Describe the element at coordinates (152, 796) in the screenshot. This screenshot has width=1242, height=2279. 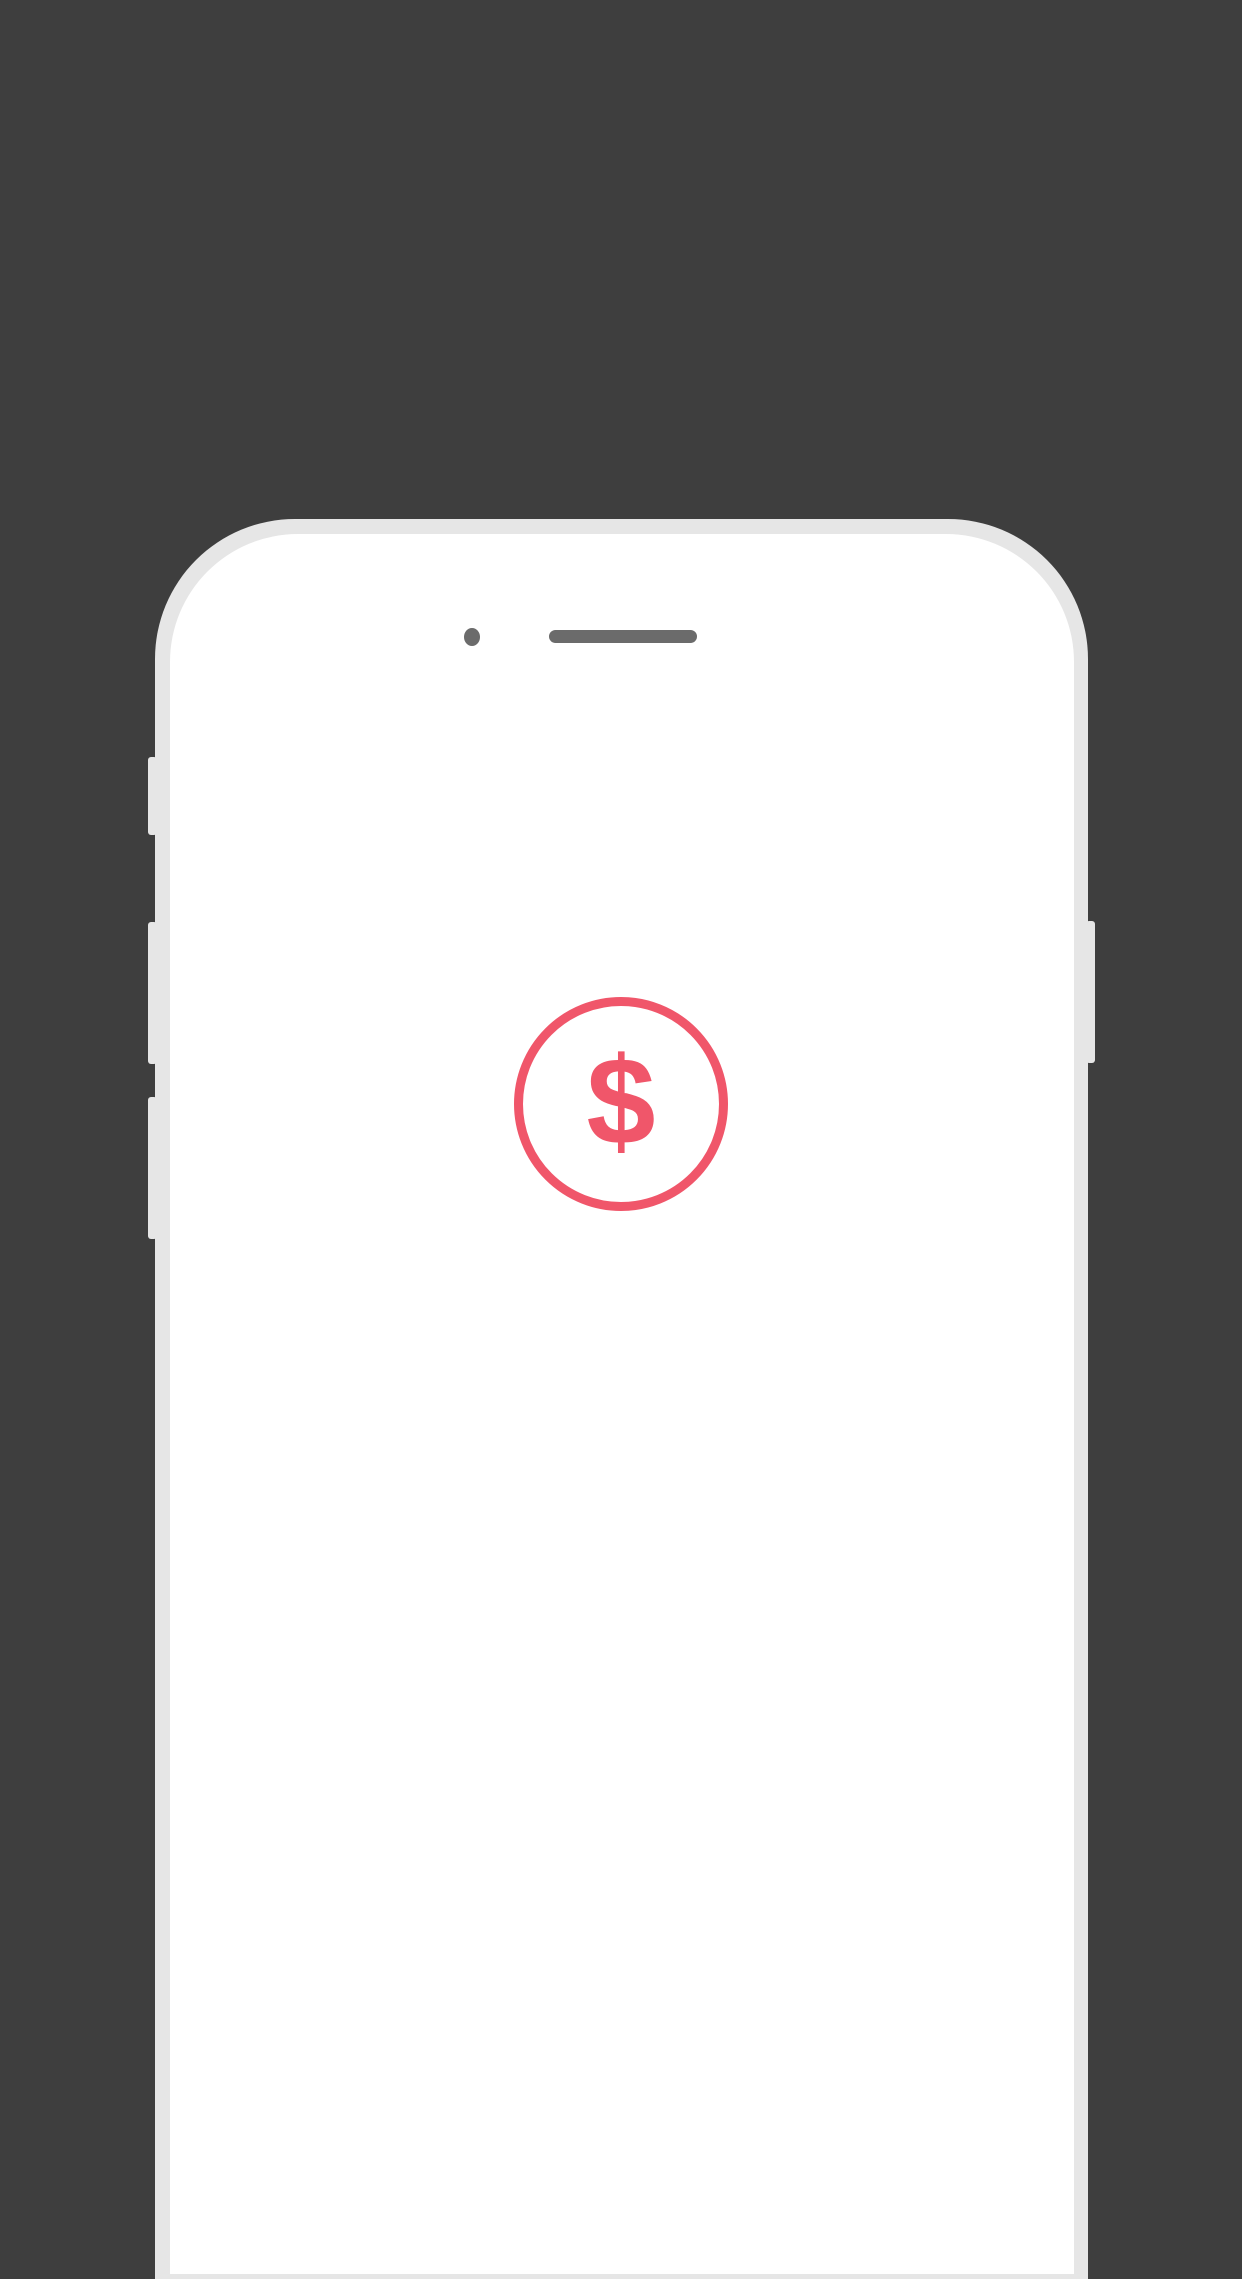
I see `mute-switch` at that location.